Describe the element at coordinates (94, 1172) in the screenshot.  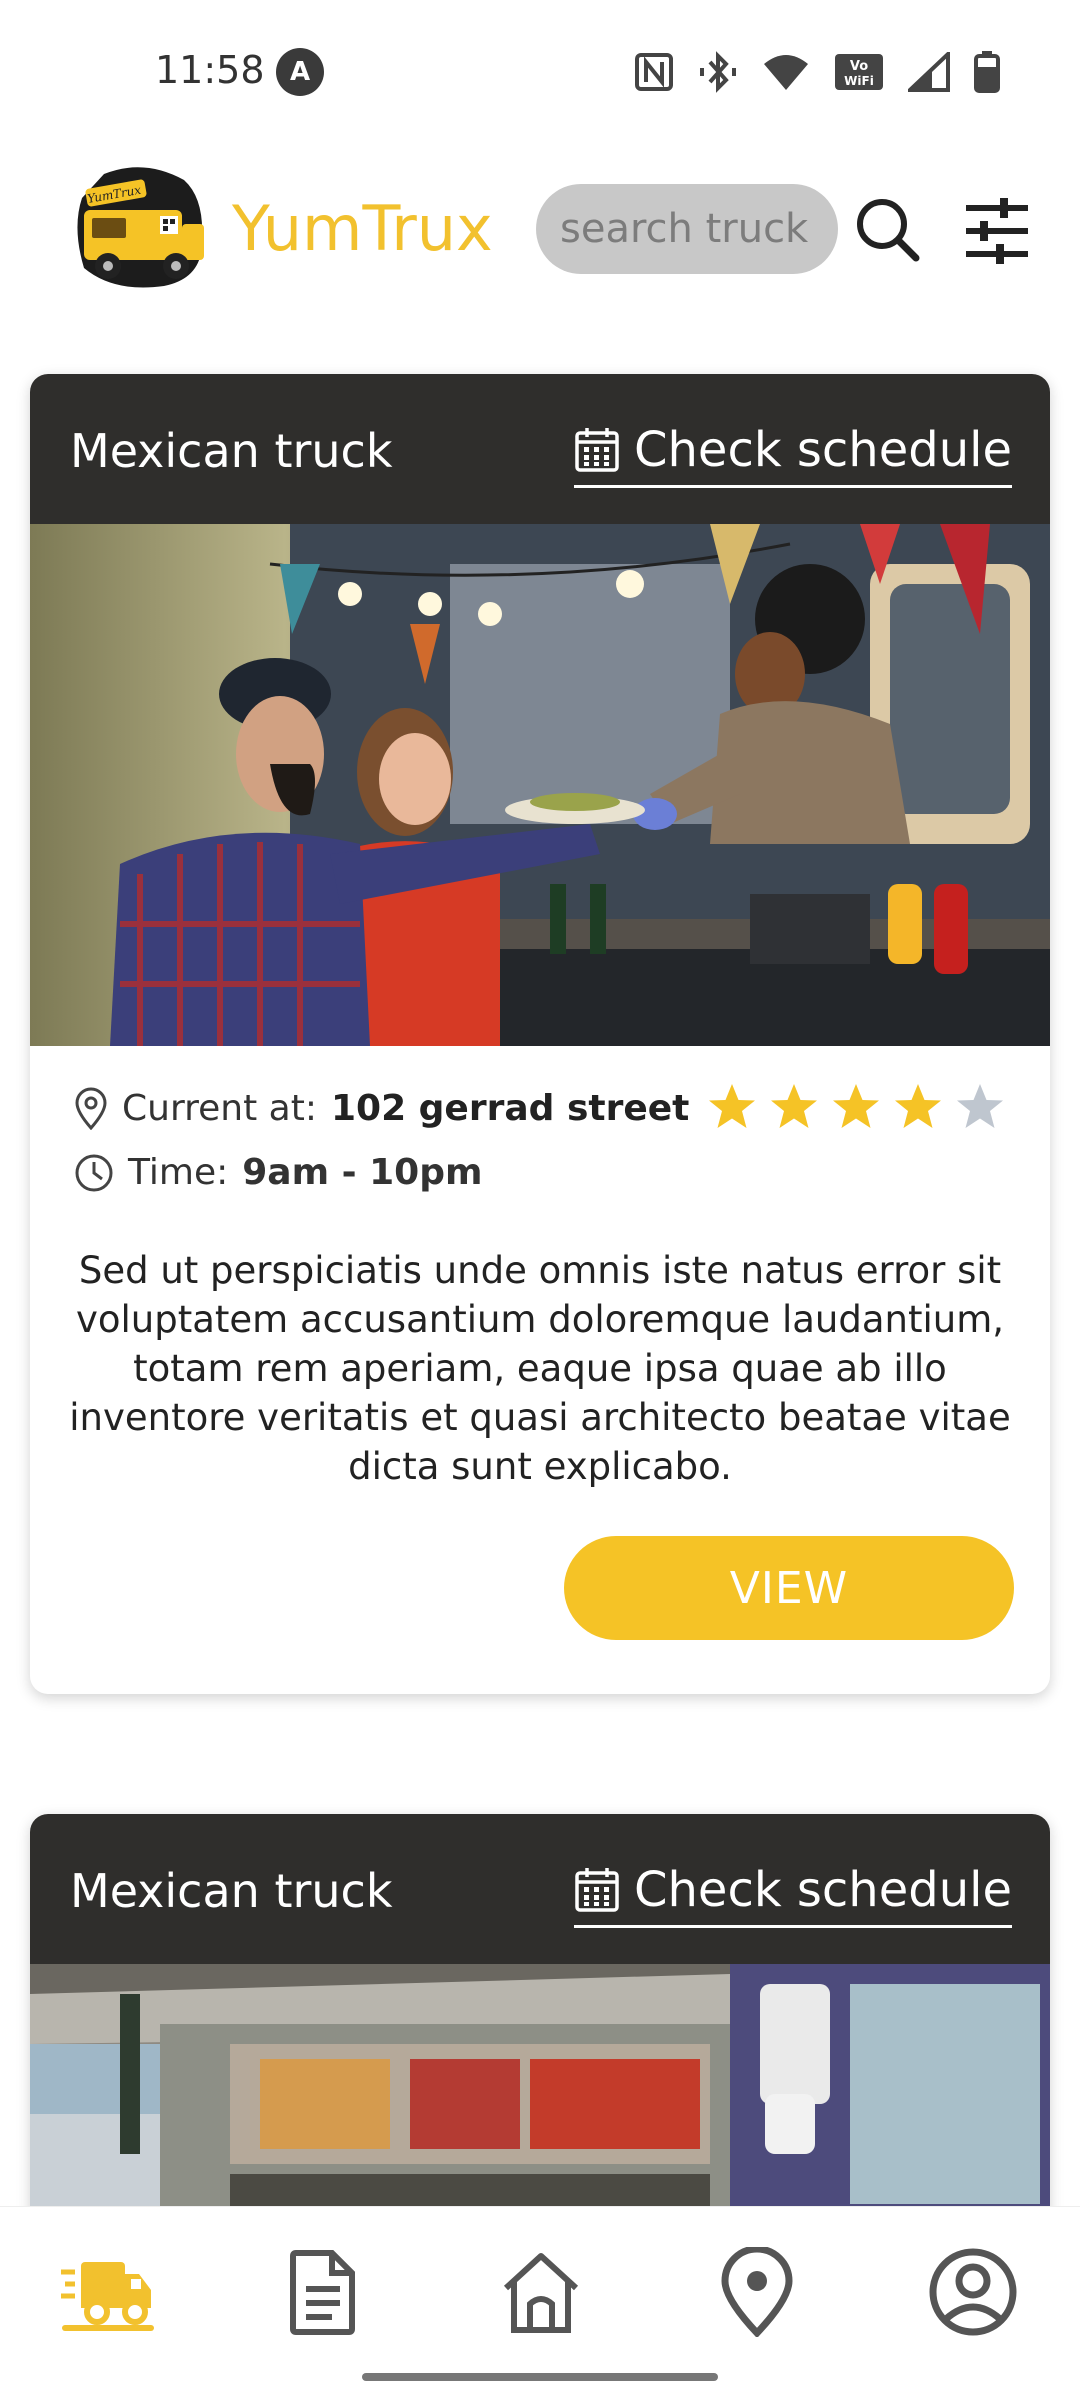
I see `clock-icon` at that location.